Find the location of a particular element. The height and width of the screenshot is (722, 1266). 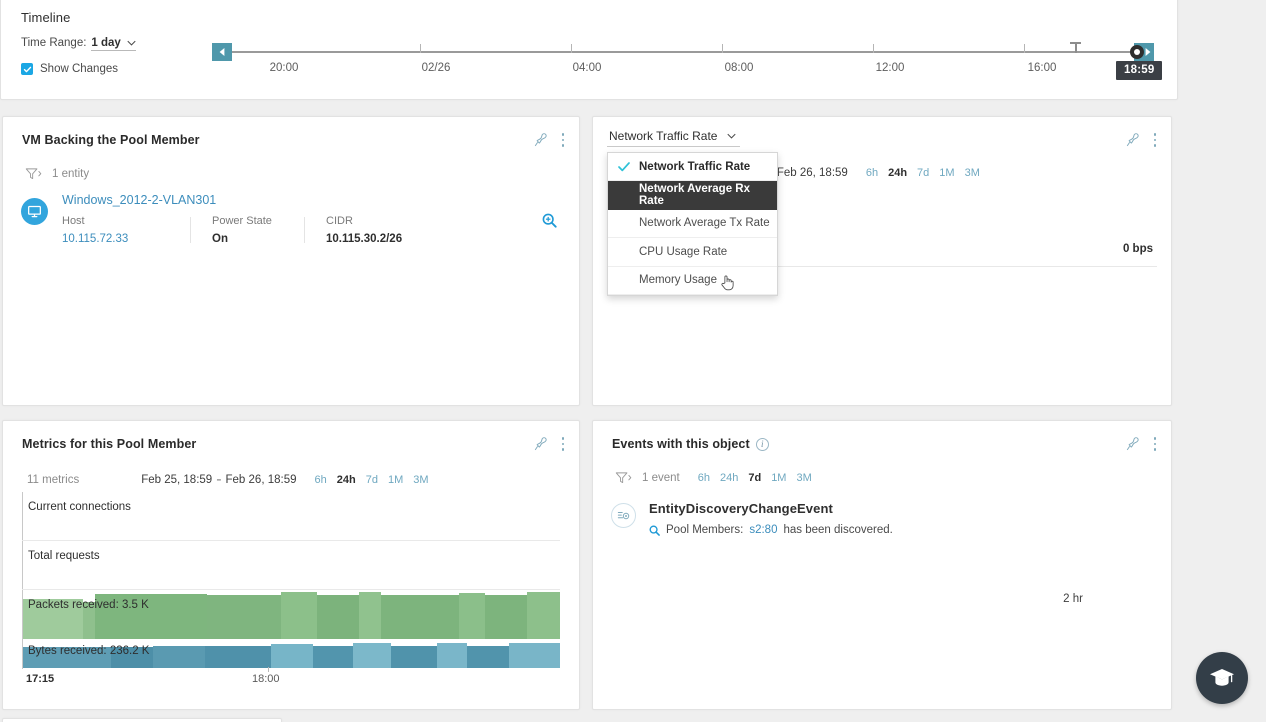

metrics-x-axis: 17:15 18:00 is located at coordinates (291, 678).